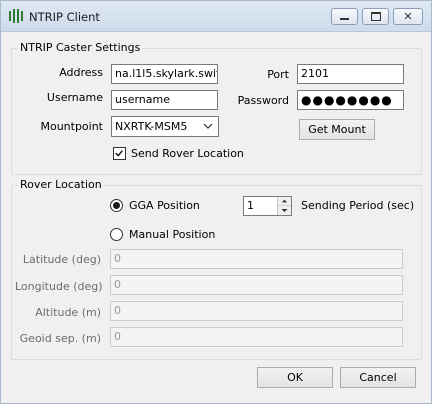  Describe the element at coordinates (278, 74) in the screenshot. I see `port-label: Port` at that location.